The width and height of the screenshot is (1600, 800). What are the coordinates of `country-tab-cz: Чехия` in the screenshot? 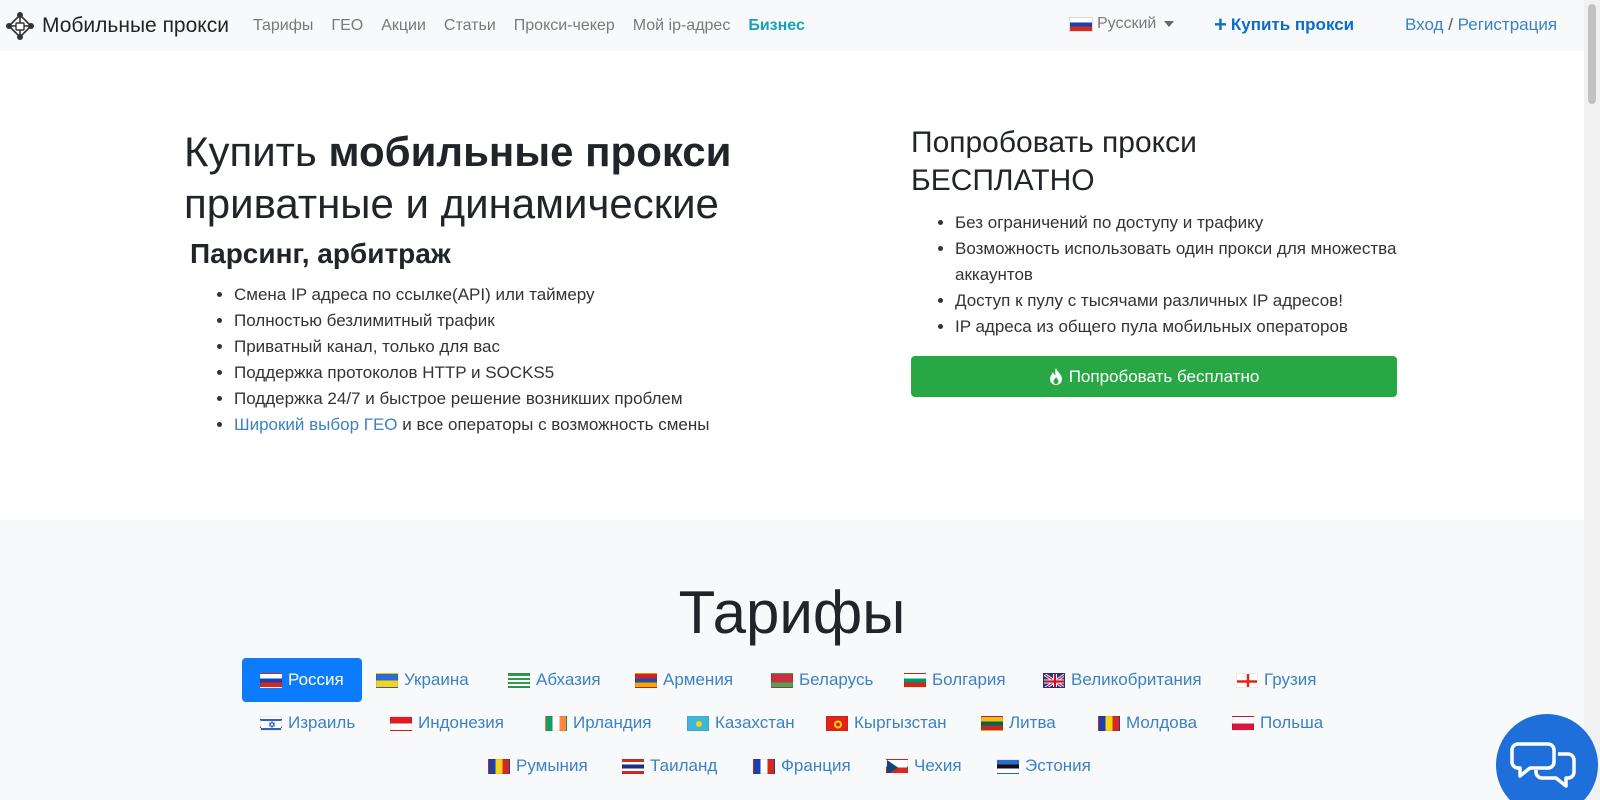 It's located at (924, 766).